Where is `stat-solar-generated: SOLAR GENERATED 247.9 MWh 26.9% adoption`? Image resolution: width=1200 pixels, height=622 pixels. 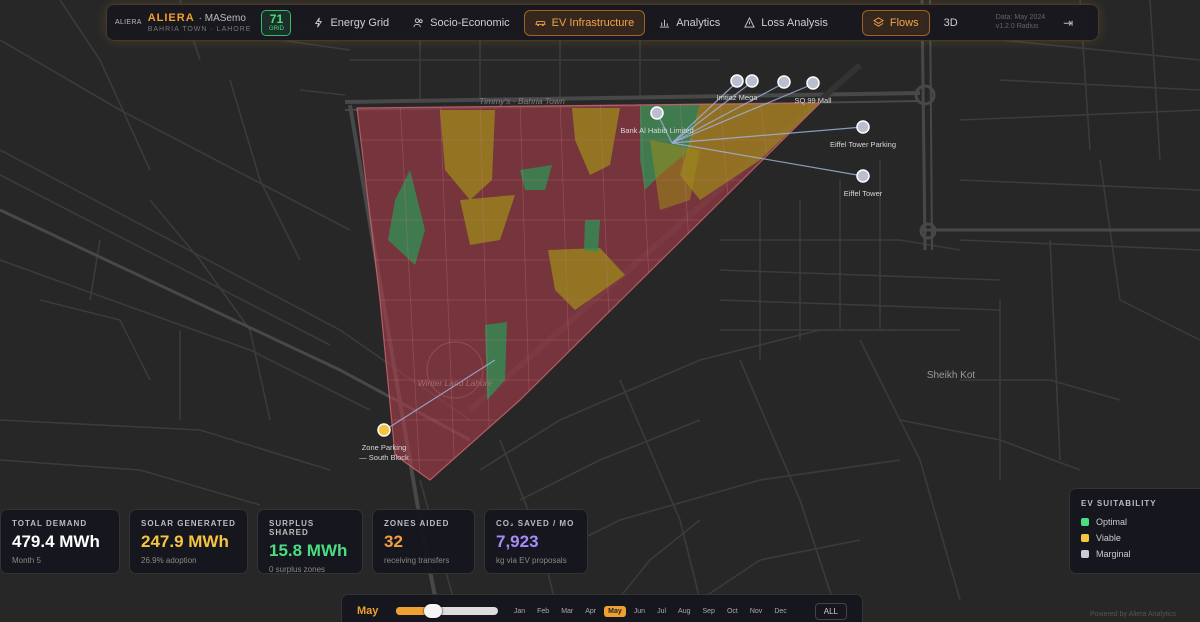
stat-solar-generated: SOLAR GENERATED 247.9 MWh 26.9% adoption is located at coordinates (188, 541).